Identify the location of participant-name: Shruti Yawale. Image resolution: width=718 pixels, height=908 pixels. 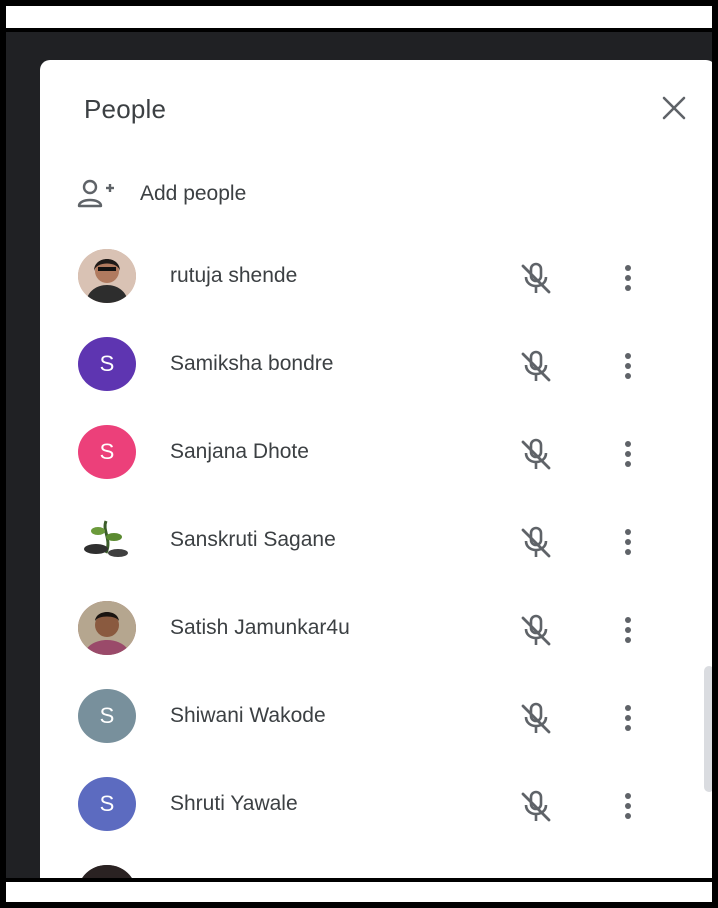
(234, 803).